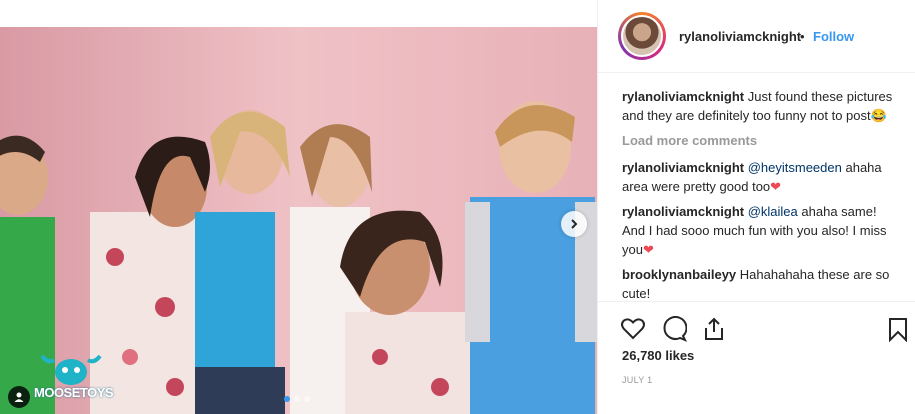  Describe the element at coordinates (740, 36) in the screenshot. I see `header-username: rylanoliviamcknight` at that location.